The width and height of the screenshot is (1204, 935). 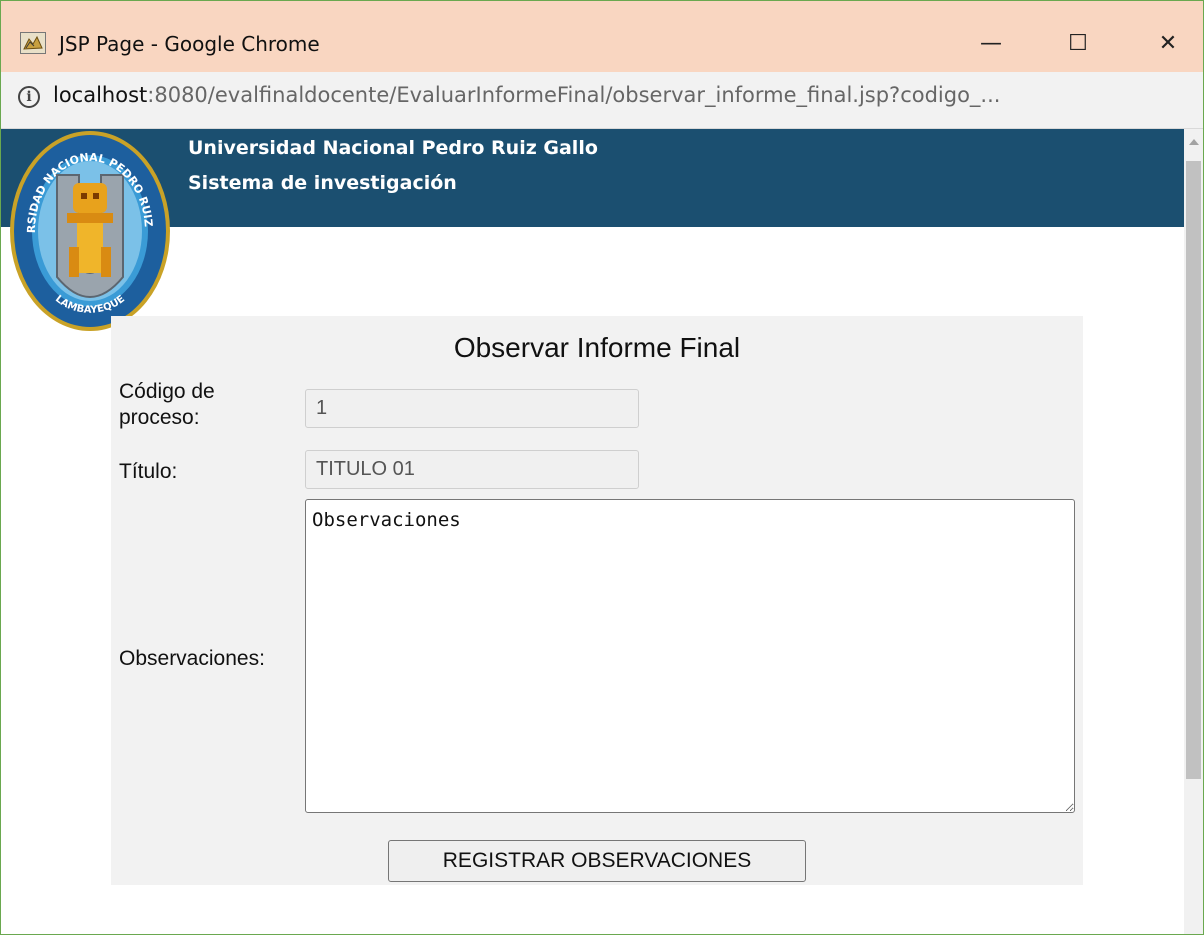 What do you see at coordinates (192, 658) in the screenshot?
I see `observations-label: Observaciones:` at bounding box center [192, 658].